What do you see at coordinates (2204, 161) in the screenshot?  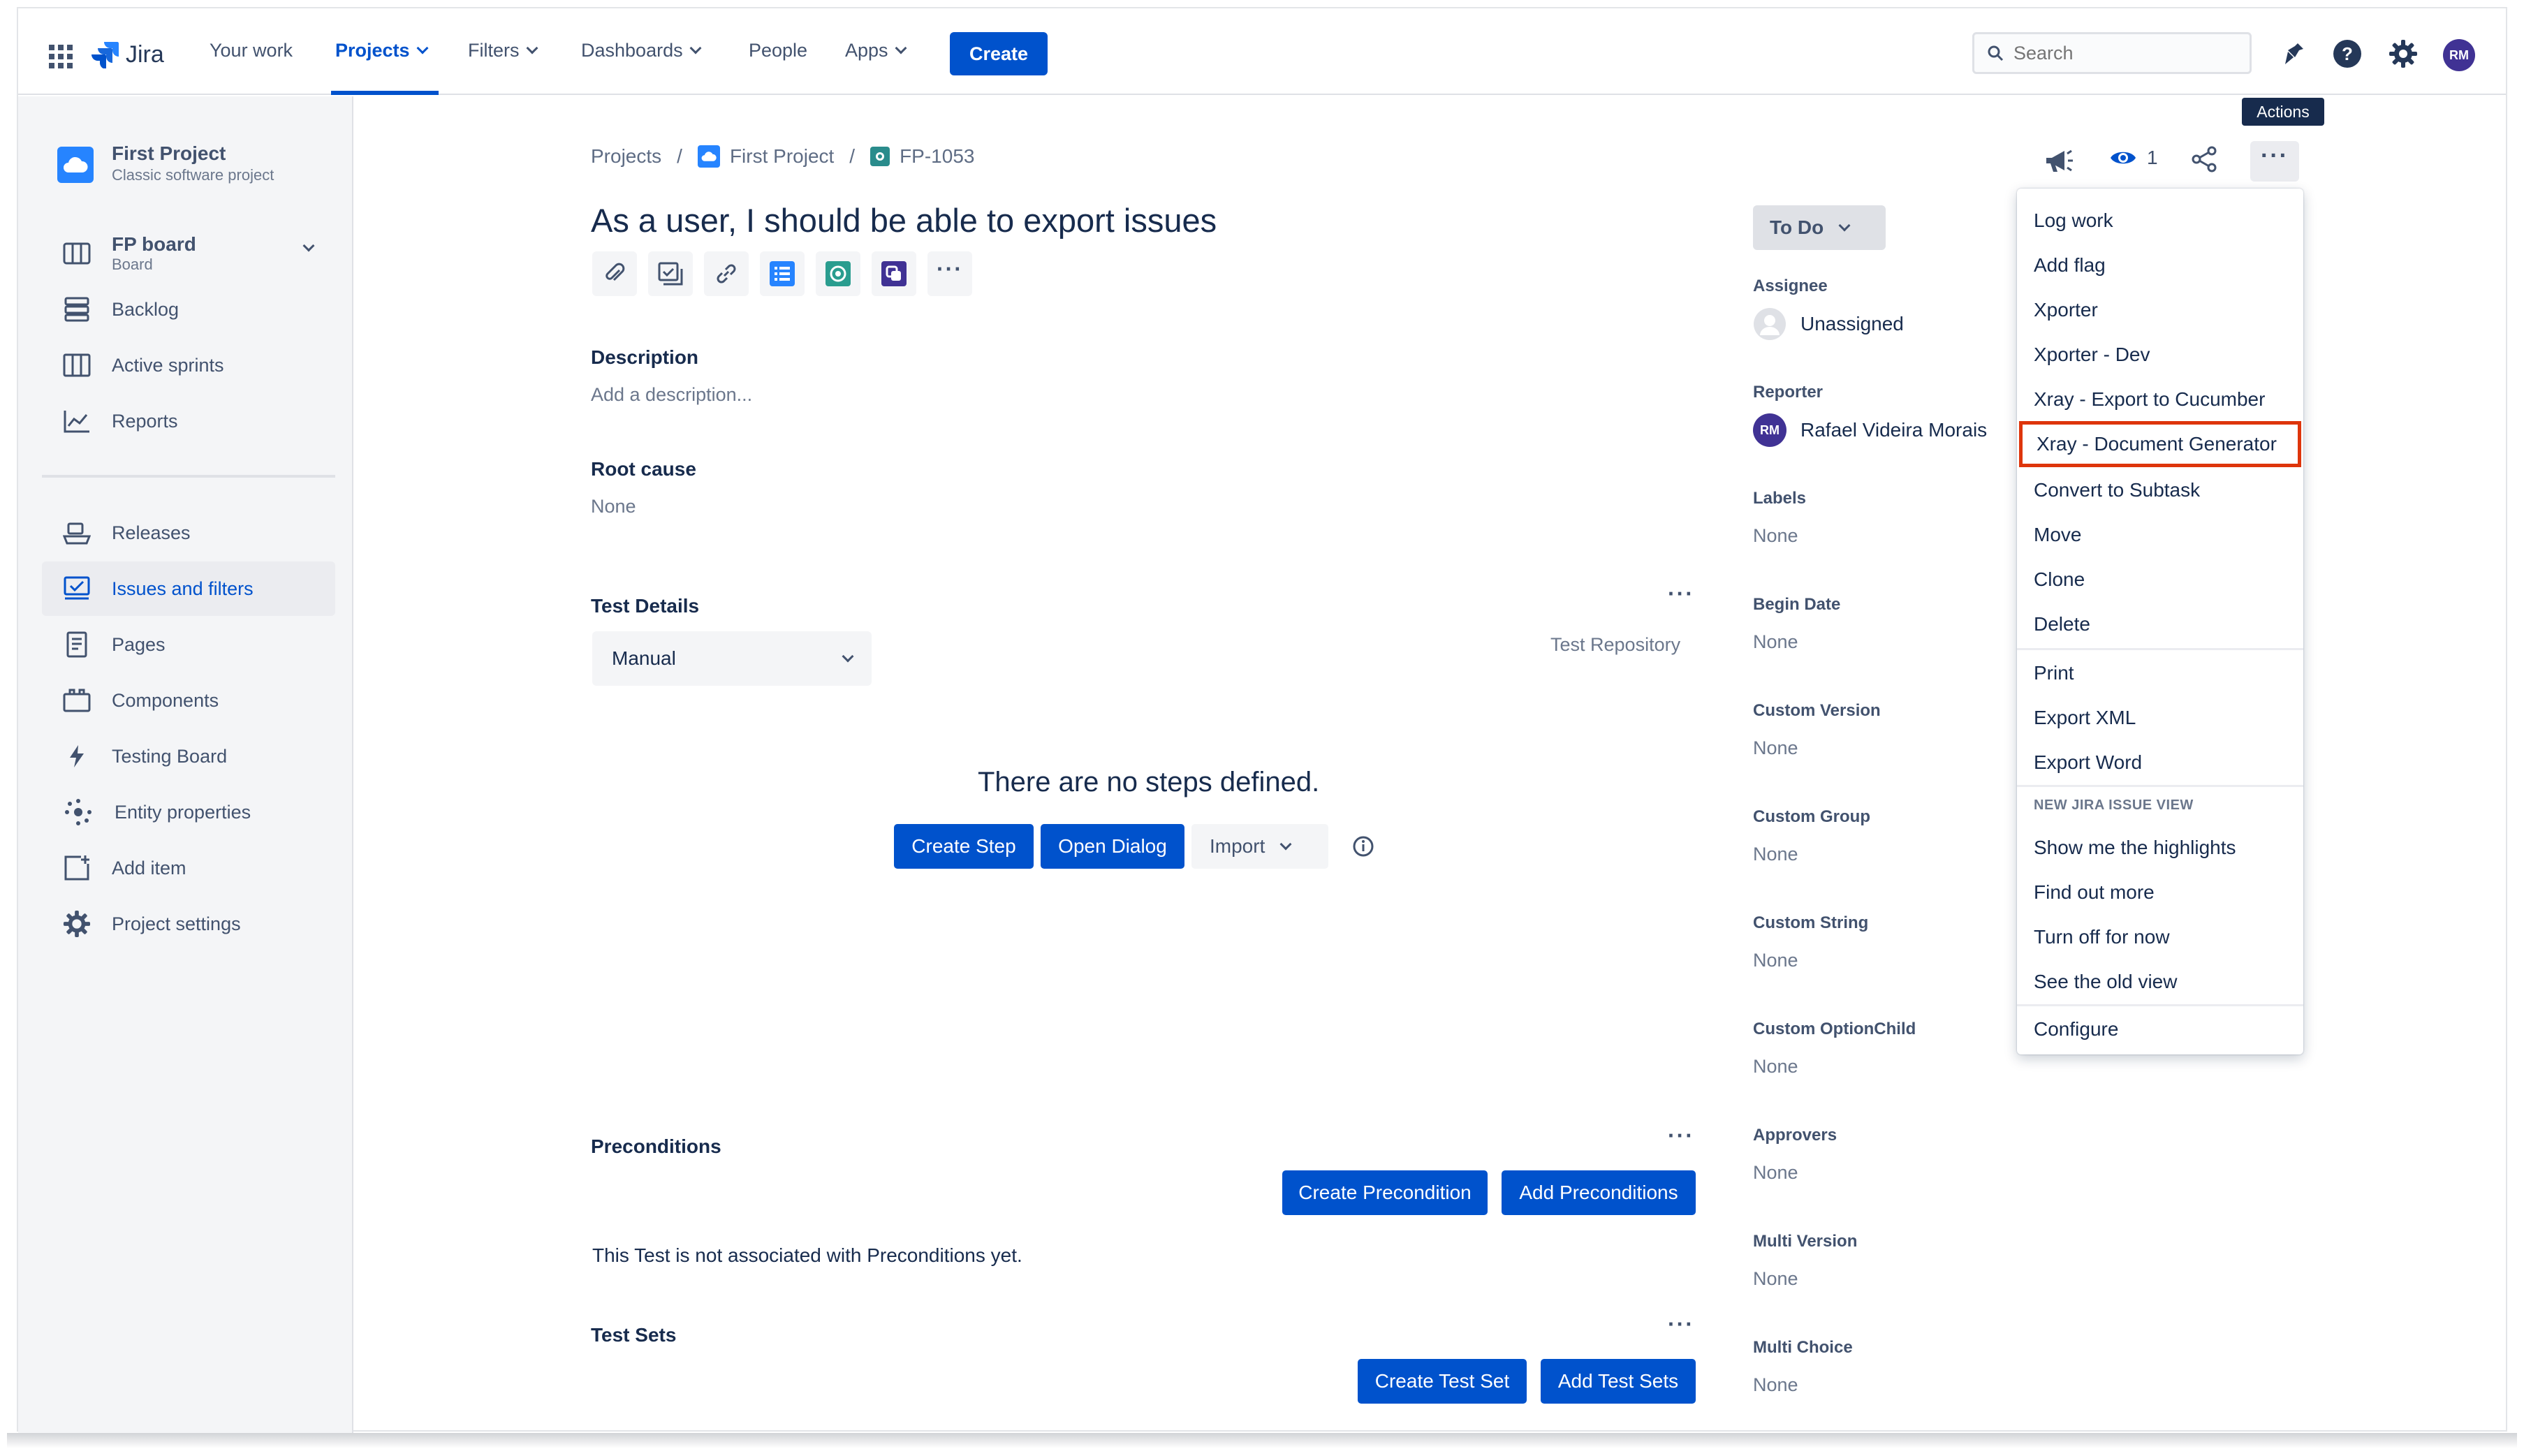 I see `share-icon` at bounding box center [2204, 161].